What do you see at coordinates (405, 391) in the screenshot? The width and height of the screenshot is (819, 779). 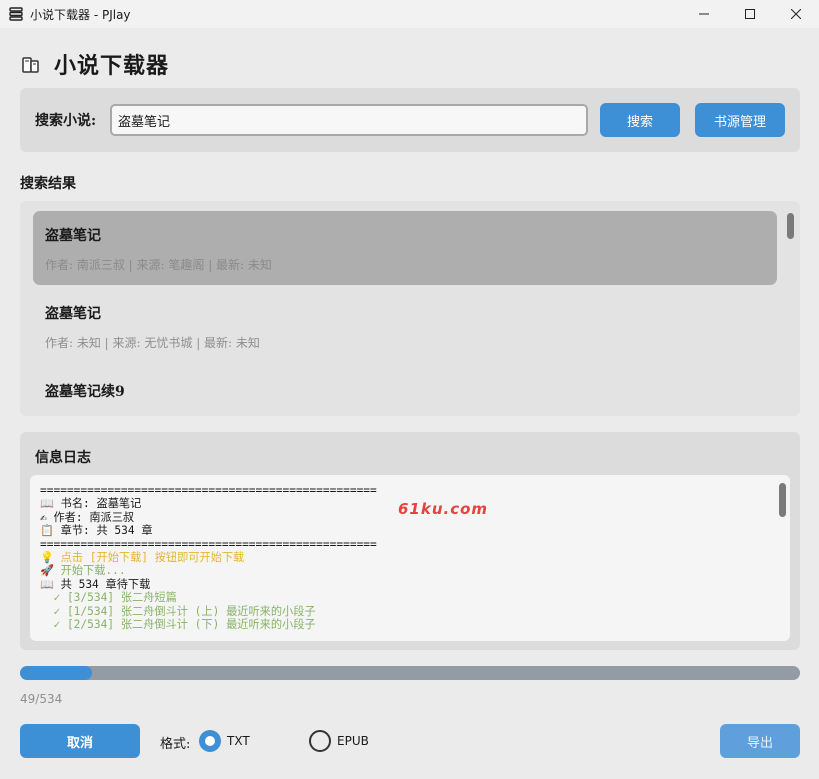 I see `list-item: 盗墓笔记续9` at bounding box center [405, 391].